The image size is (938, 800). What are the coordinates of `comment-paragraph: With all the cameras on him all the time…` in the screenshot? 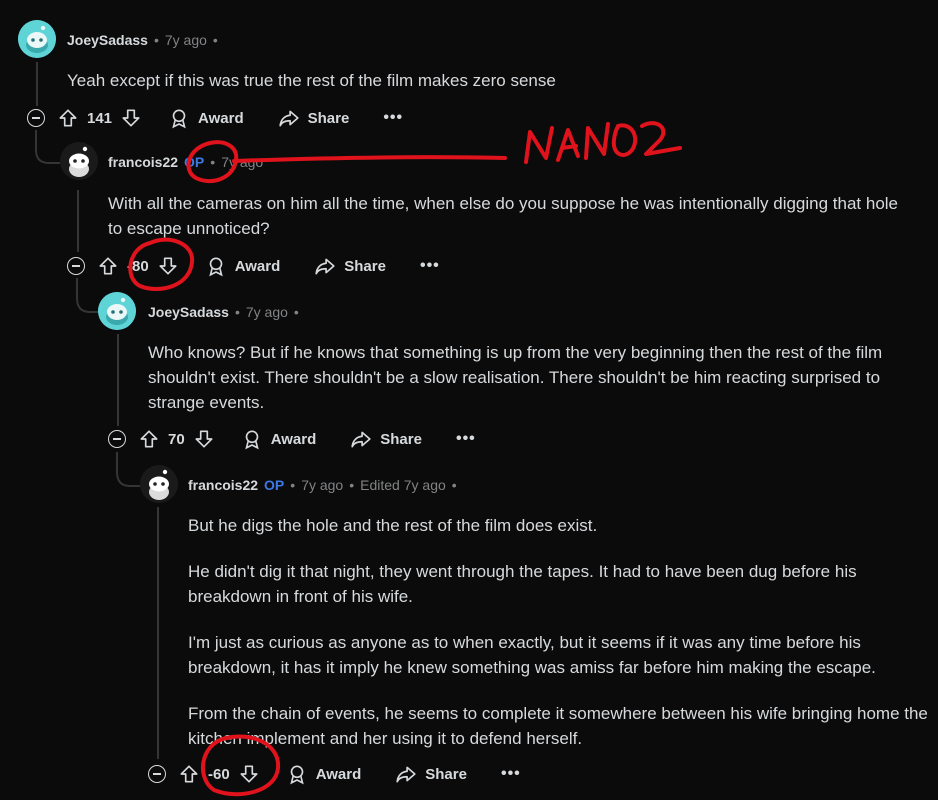 It's located at (503, 216).